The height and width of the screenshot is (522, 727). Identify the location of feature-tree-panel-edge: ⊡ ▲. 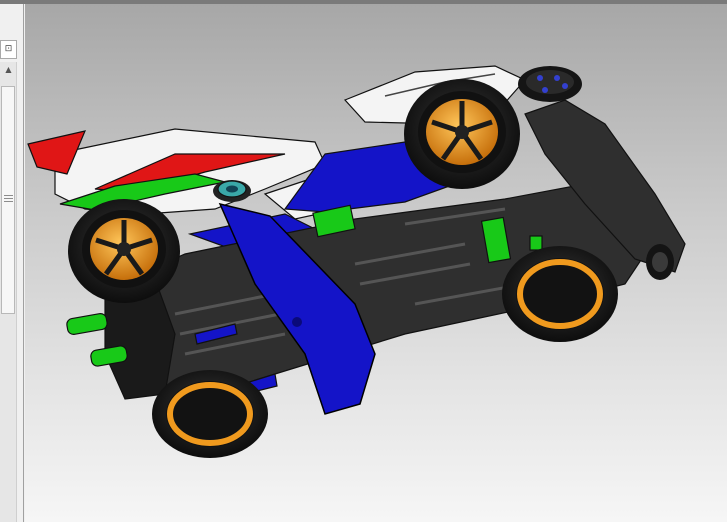
(12, 263).